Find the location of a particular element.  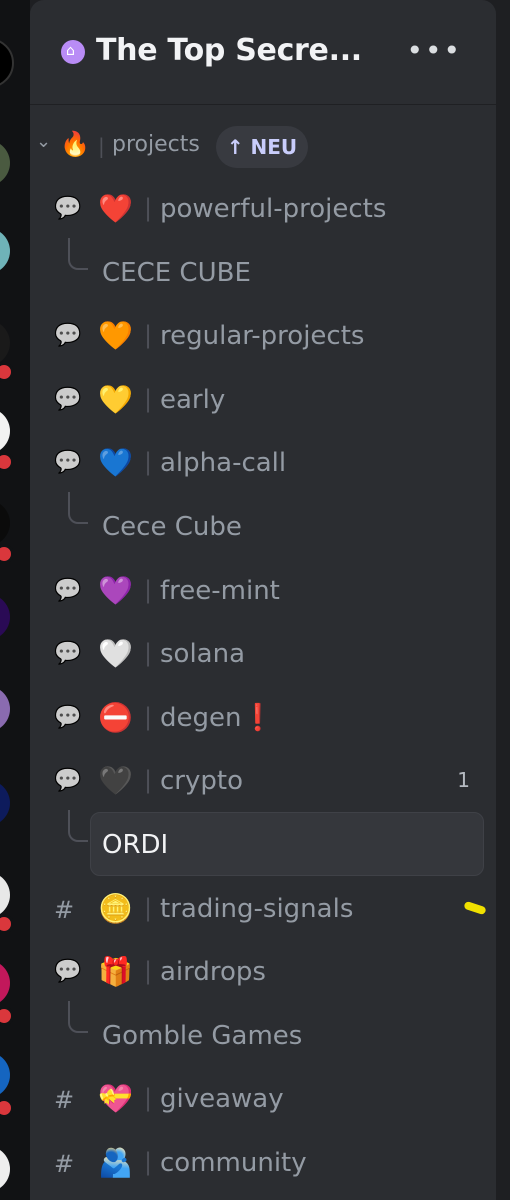

exclamation-icon: ❗ is located at coordinates (257, 717).